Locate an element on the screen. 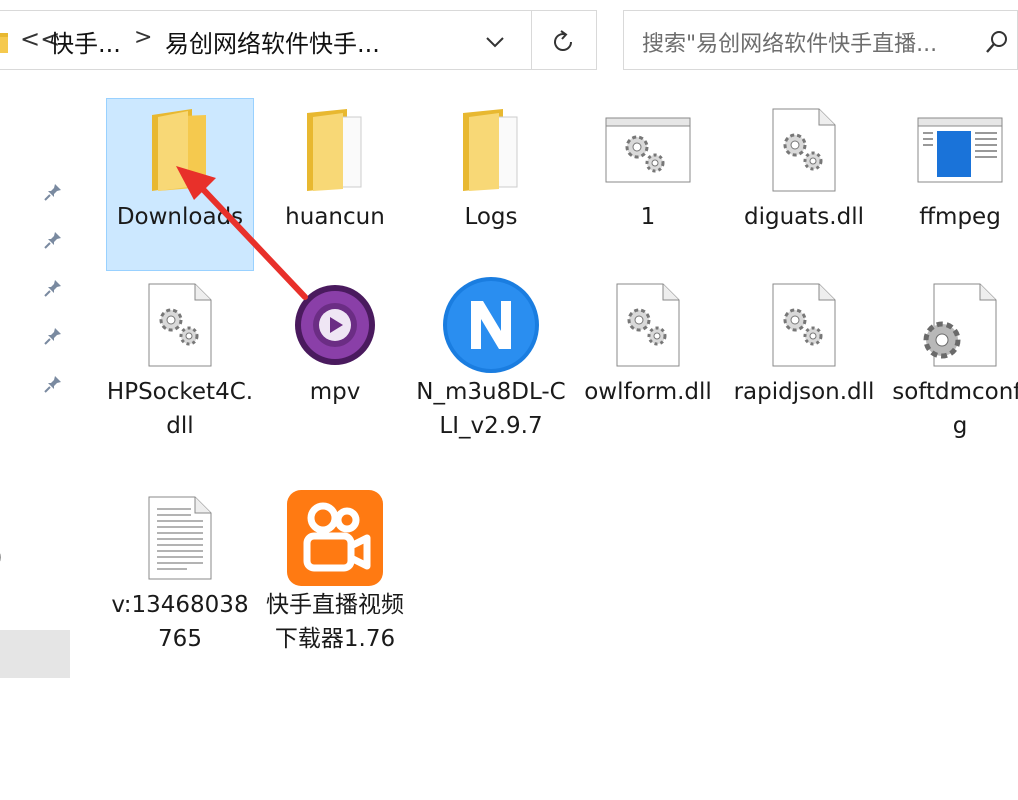 Image resolution: width=1018 pixels, height=800 pixels. config-file-icon is located at coordinates (960, 325).